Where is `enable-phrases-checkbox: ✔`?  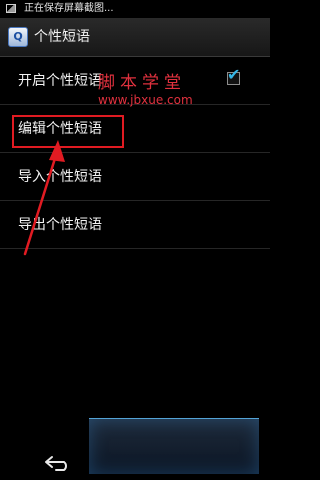 enable-phrases-checkbox: ✔ is located at coordinates (233, 76).